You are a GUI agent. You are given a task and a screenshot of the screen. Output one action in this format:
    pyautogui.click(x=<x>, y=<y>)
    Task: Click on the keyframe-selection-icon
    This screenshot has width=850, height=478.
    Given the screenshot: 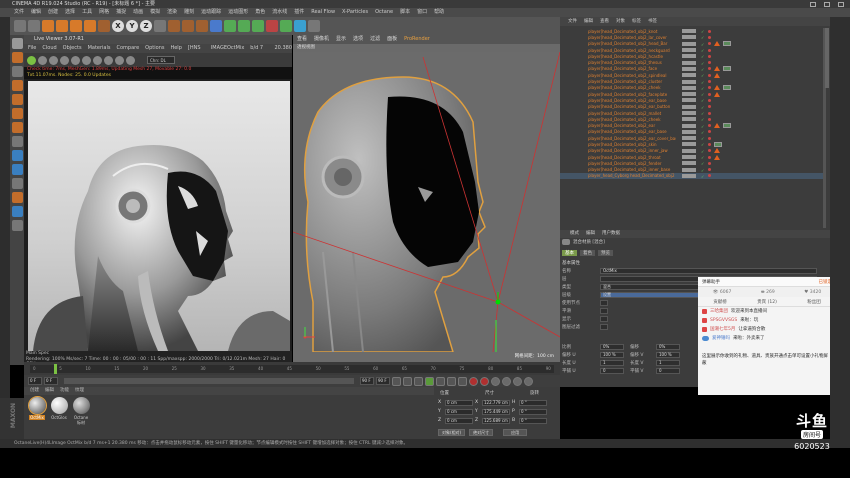 What is the action you would take?
    pyautogui.click(x=495, y=381)
    